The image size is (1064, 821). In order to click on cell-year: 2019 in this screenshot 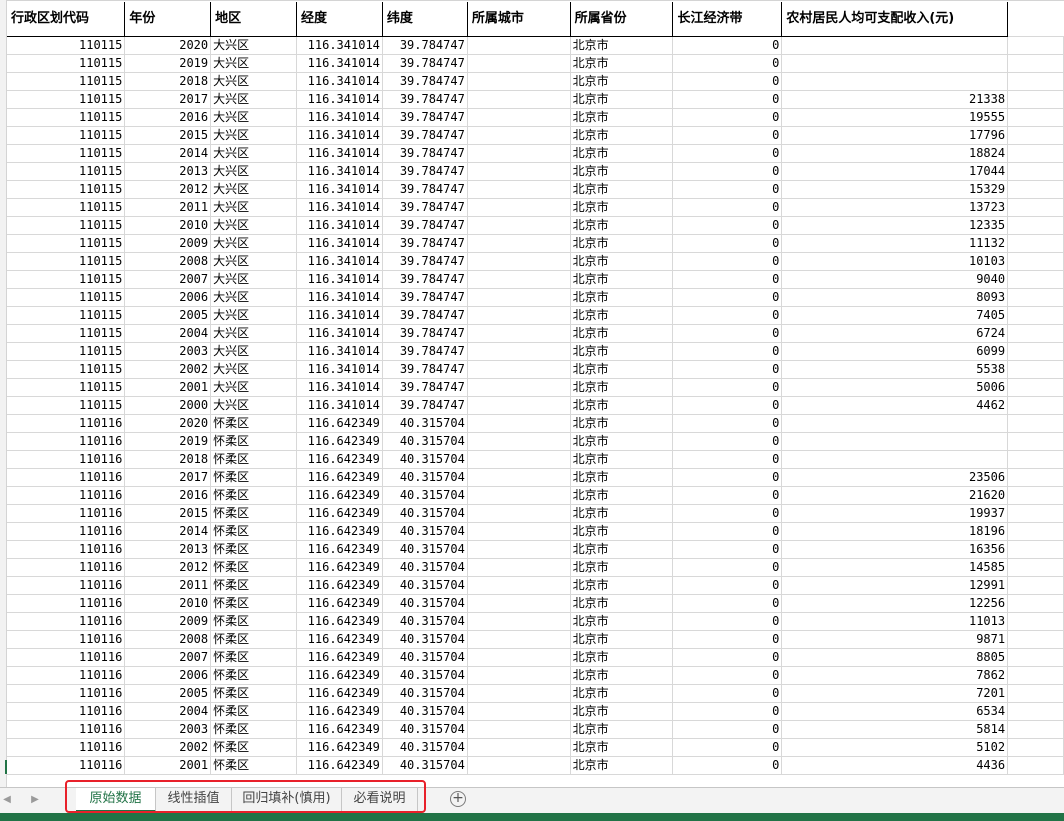, I will do `click(168, 441)`.